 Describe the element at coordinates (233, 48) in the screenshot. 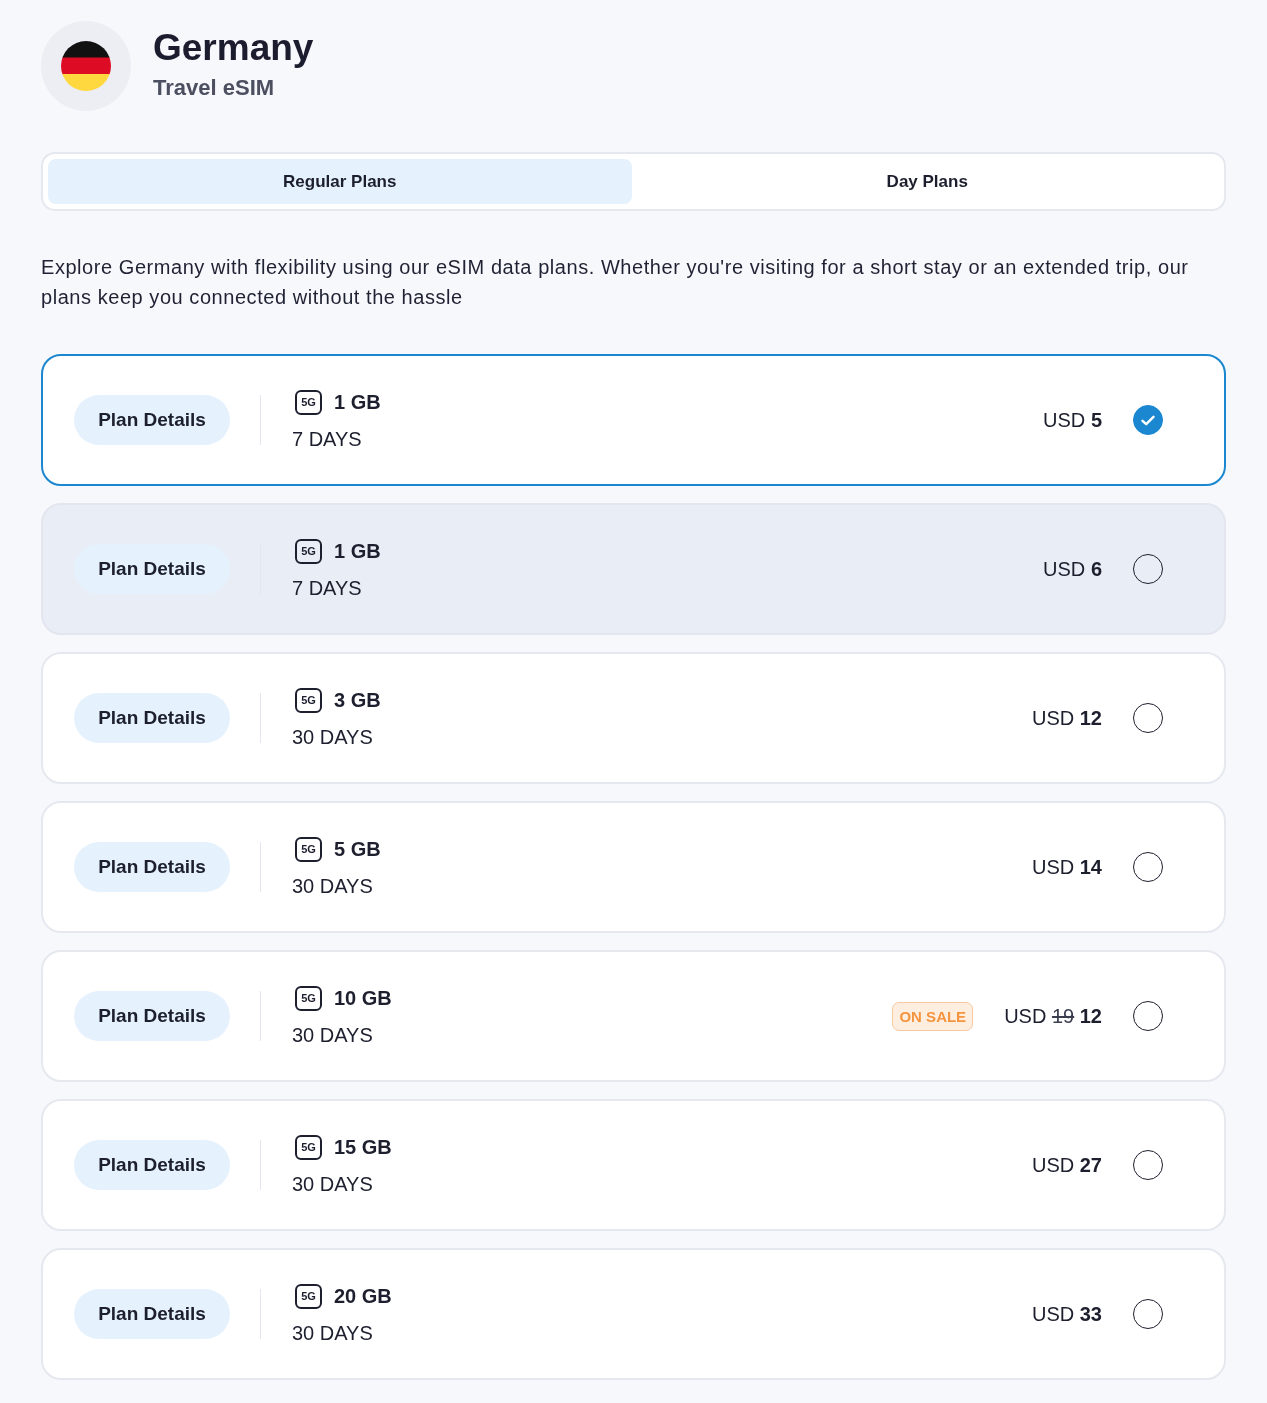

I see `country-title: Germany` at that location.